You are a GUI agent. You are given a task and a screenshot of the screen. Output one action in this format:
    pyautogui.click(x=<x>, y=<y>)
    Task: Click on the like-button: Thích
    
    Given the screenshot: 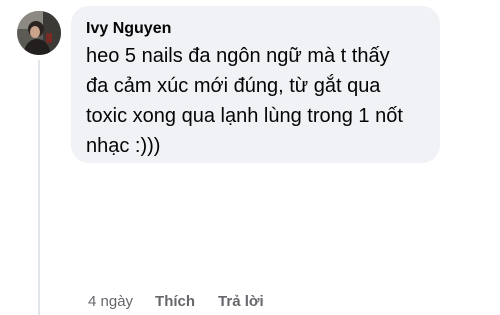 What is the action you would take?
    pyautogui.click(x=175, y=301)
    